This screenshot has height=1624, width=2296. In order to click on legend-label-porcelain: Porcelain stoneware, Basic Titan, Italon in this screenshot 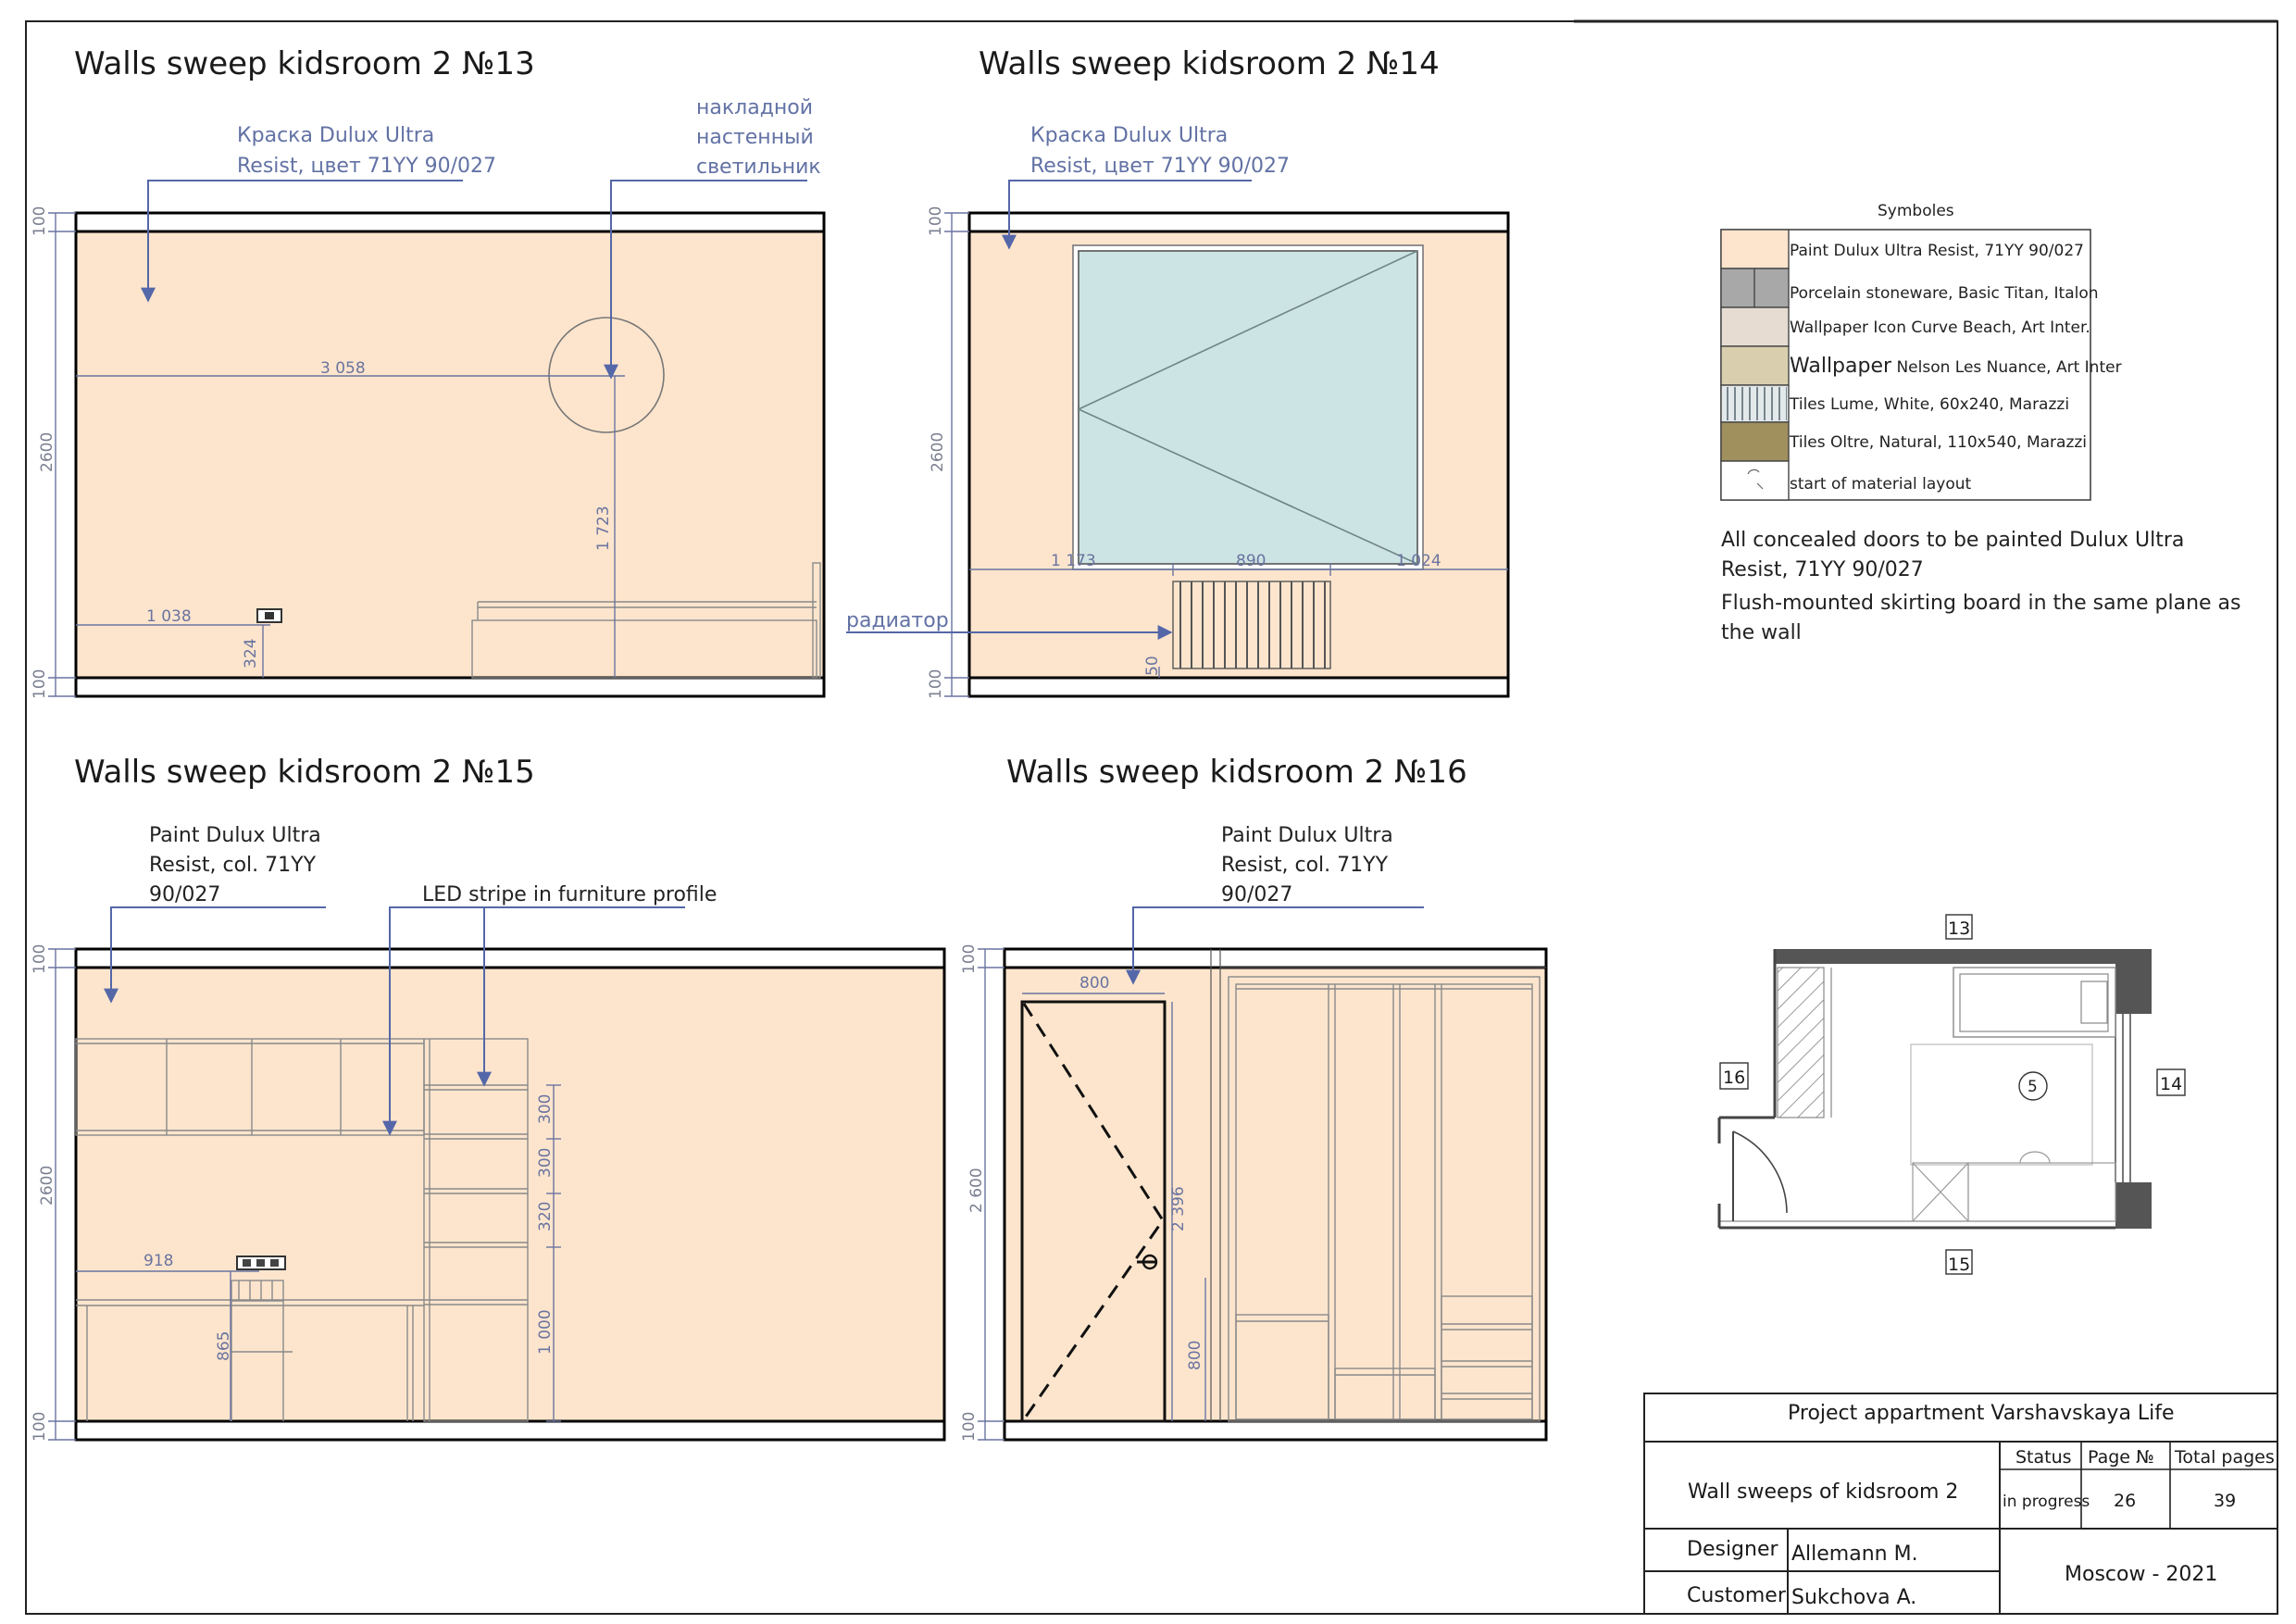, I will do `click(1945, 293)`.